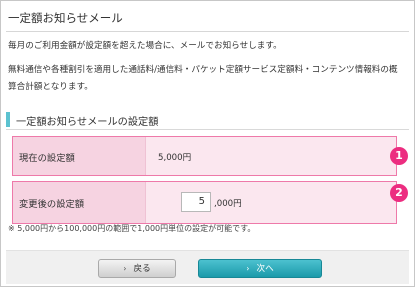 The width and height of the screenshot is (415, 287). I want to click on section-title: 一定額お知らせメールの設定額, so click(87, 122).